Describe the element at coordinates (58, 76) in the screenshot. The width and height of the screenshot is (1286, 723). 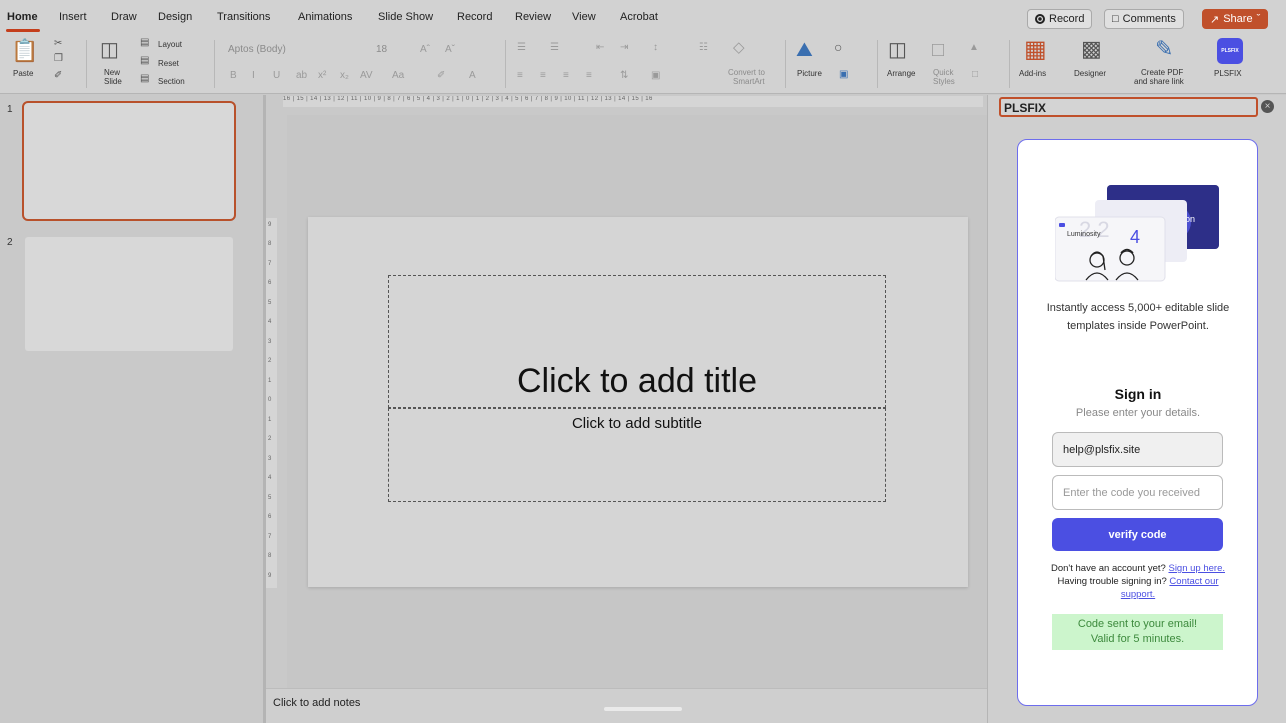
I see `format-painter-icon: ✐` at that location.